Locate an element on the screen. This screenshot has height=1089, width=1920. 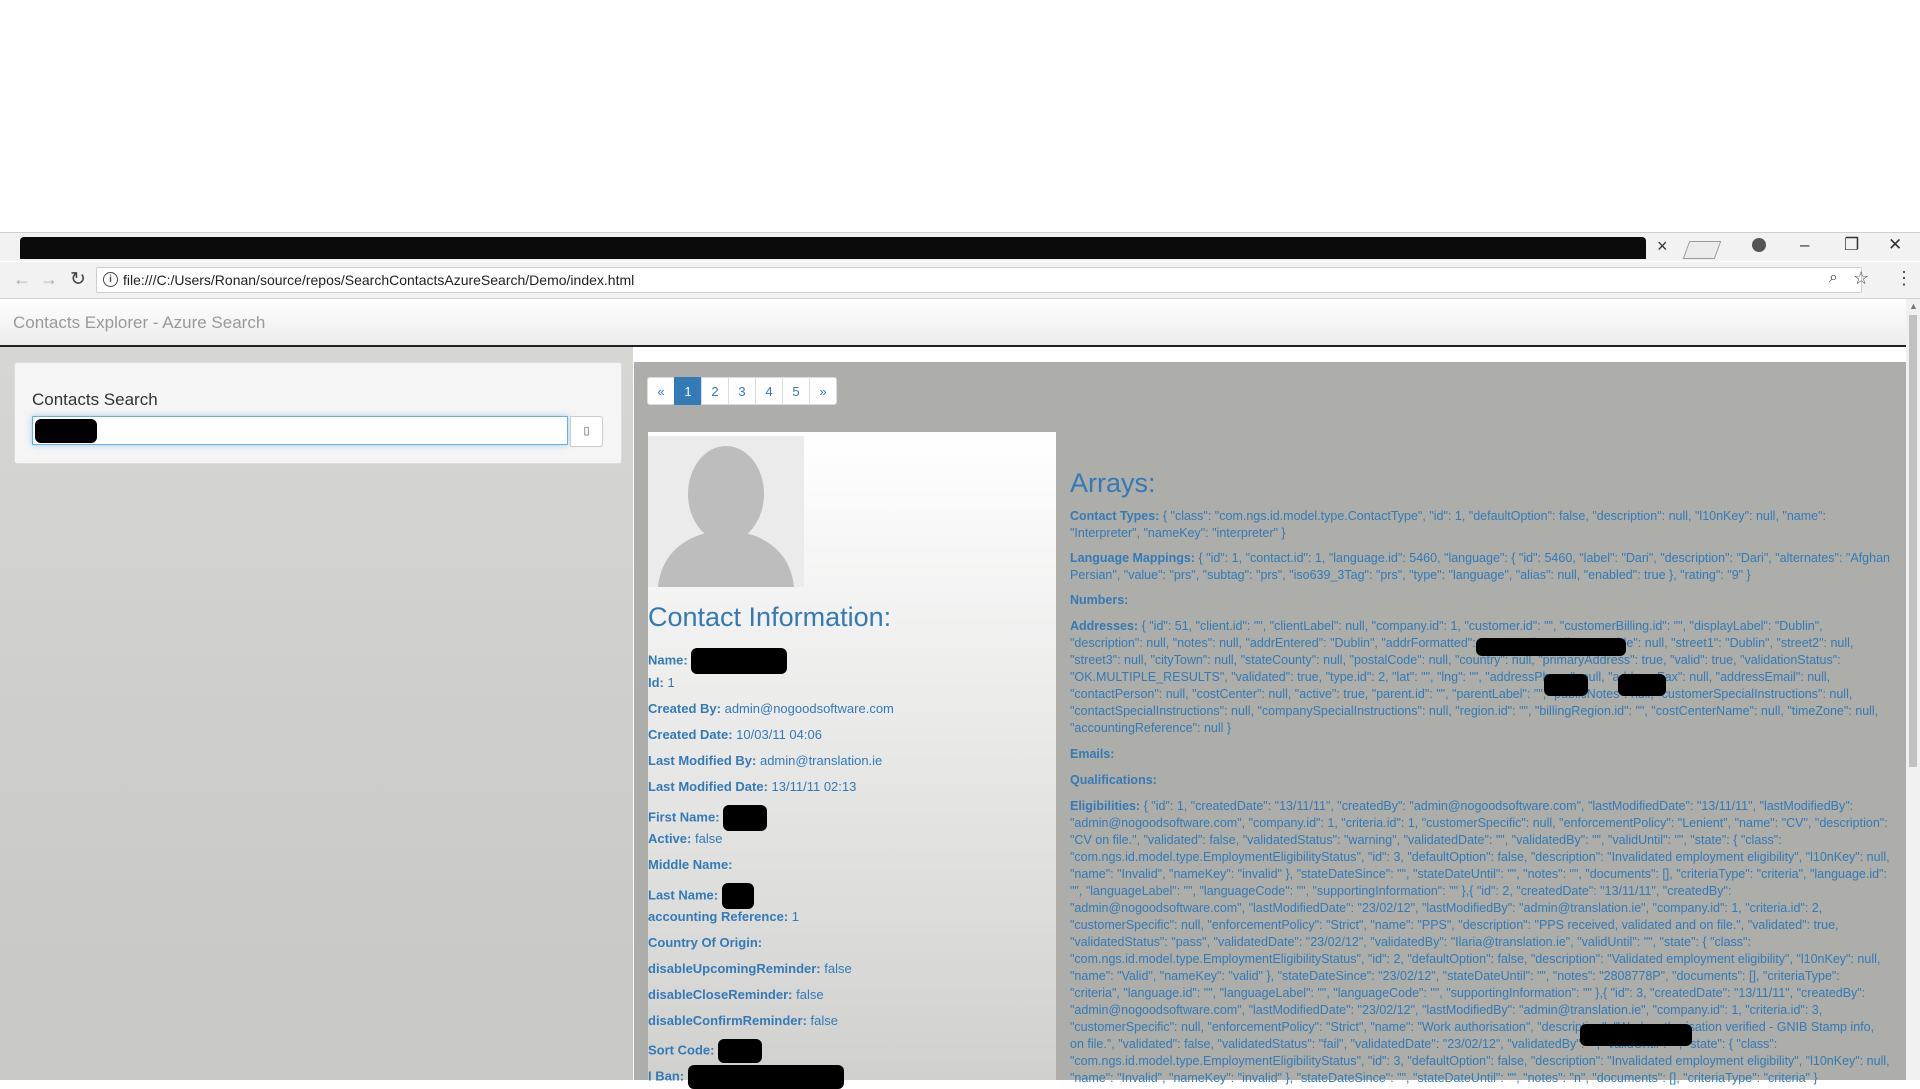
field-middle-name: Middle Name: is located at coordinates (690, 864).